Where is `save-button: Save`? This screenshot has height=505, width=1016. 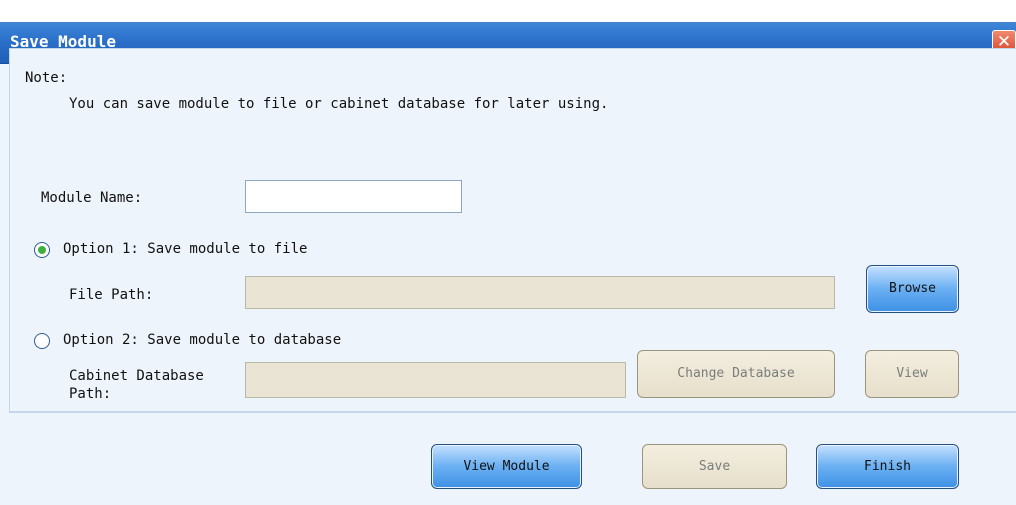
save-button: Save is located at coordinates (714, 466).